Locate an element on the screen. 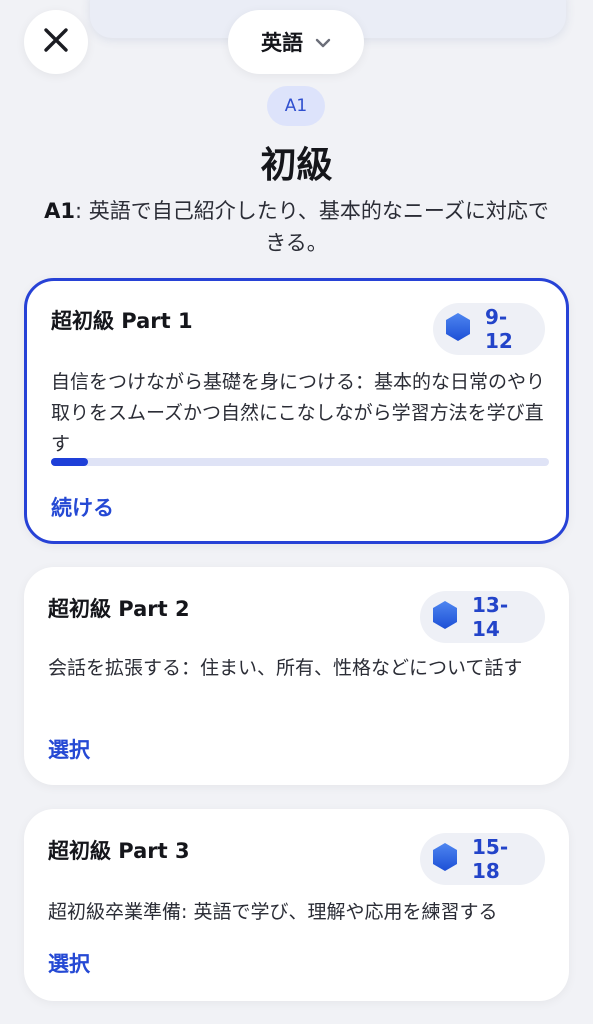 This screenshot has width=593, height=1024. lesson-range-badge: 9-12 is located at coordinates (489, 329).